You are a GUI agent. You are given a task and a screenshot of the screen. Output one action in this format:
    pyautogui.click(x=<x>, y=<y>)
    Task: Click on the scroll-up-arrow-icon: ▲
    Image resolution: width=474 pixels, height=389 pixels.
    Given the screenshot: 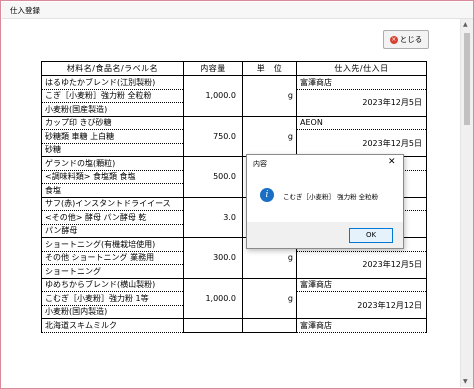 What is the action you would take?
    pyautogui.click(x=465, y=24)
    